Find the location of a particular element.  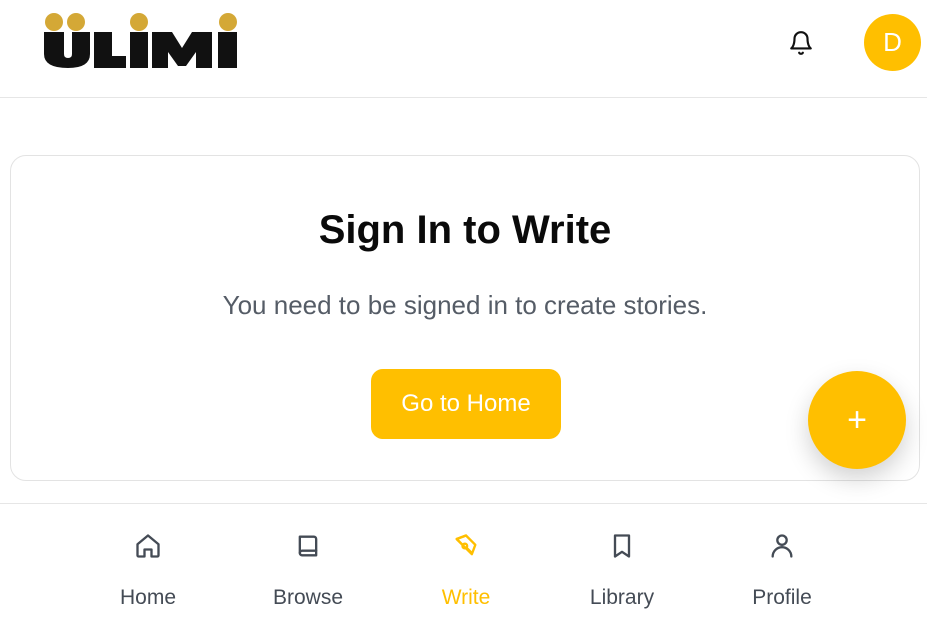

logo-mark is located at coordinates (140, 40).